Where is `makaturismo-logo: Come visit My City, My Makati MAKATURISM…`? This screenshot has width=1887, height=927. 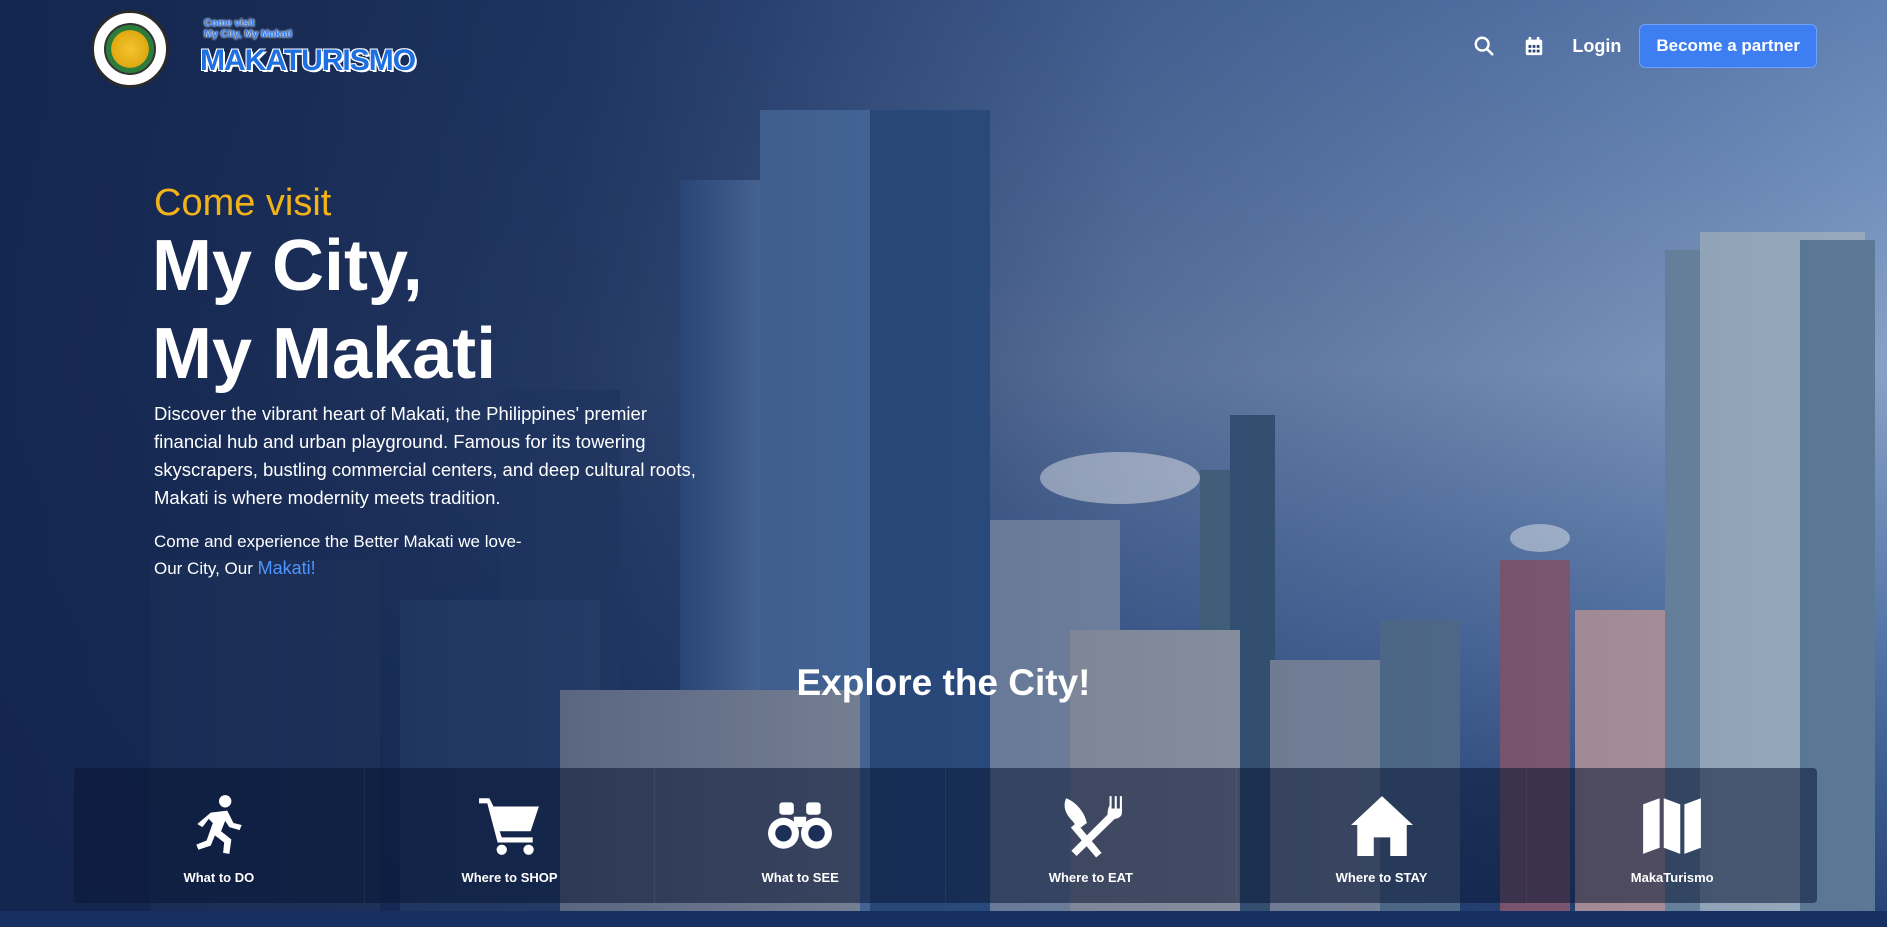
makaturismo-logo: Come visit My City, My Makati MAKATURISM… is located at coordinates (308, 50).